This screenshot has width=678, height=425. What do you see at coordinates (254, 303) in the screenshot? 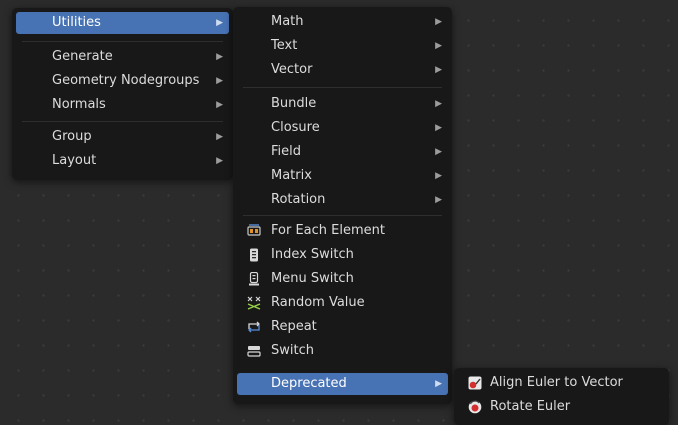
I see `random-value-icon` at bounding box center [254, 303].